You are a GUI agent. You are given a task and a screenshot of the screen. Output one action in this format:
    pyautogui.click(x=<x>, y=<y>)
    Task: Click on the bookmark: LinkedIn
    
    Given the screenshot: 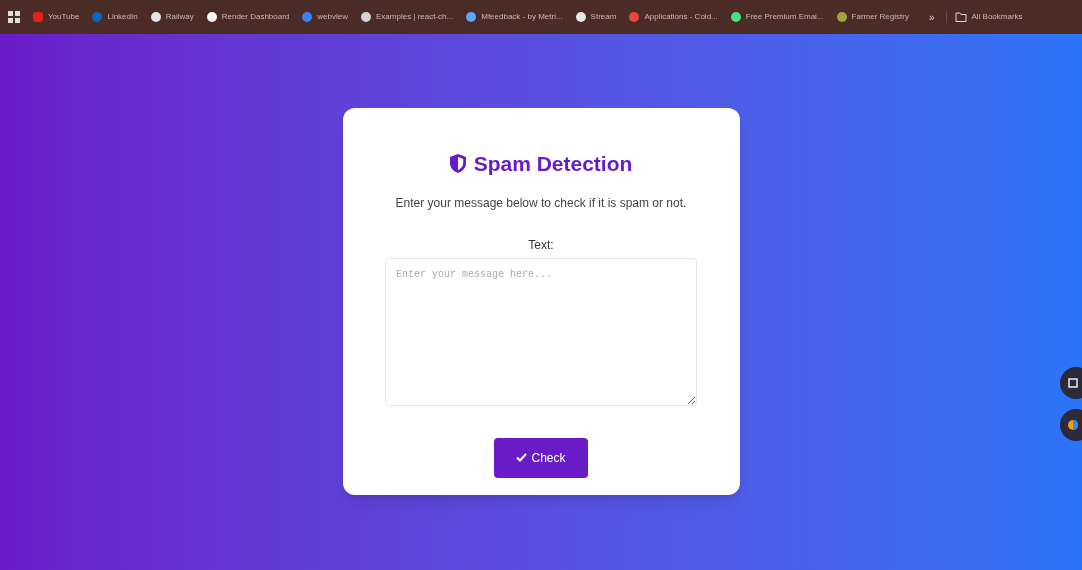 What is the action you would take?
    pyautogui.click(x=114, y=17)
    